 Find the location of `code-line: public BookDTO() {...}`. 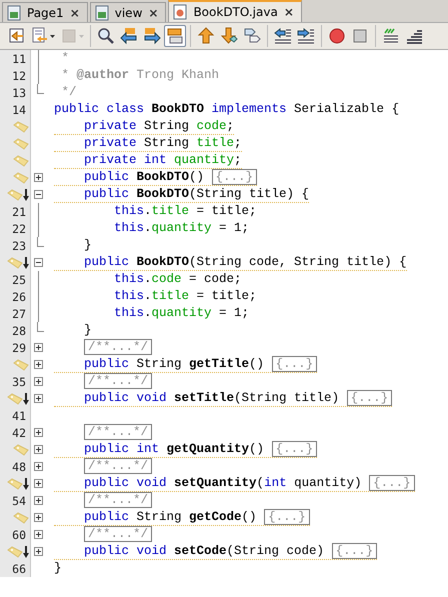

code-line: public BookDTO() {...} is located at coordinates (156, 178).